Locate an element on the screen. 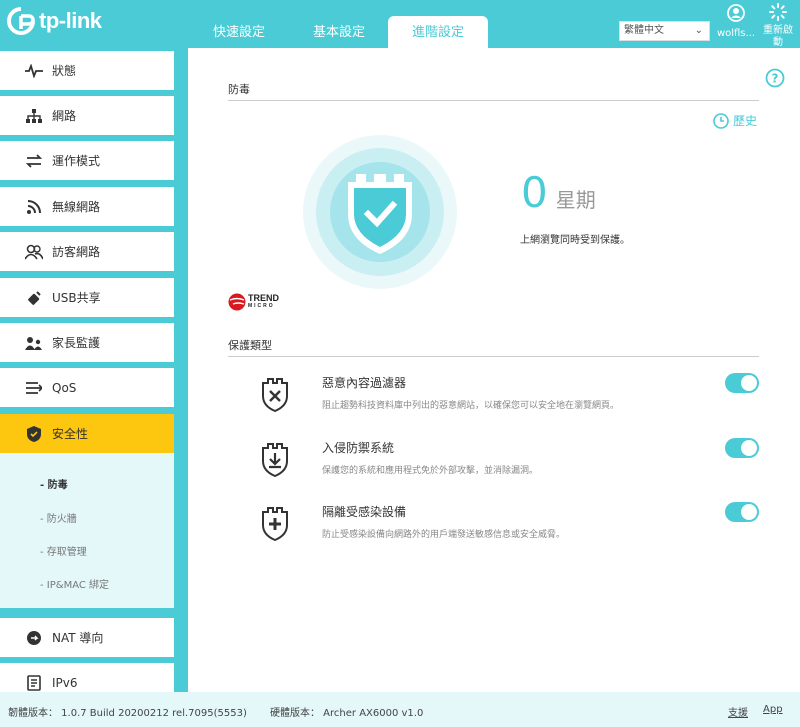 The height and width of the screenshot is (727, 800). ips-toggle is located at coordinates (742, 448).